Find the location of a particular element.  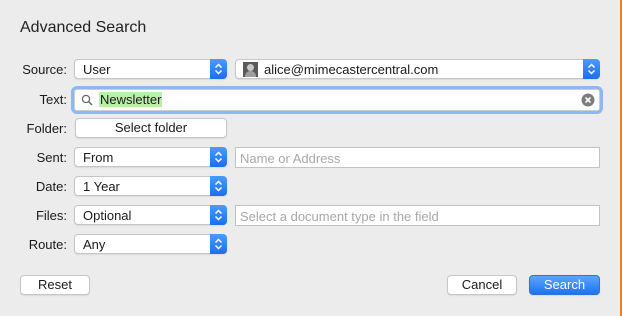

text-label: Text: is located at coordinates (53, 99).